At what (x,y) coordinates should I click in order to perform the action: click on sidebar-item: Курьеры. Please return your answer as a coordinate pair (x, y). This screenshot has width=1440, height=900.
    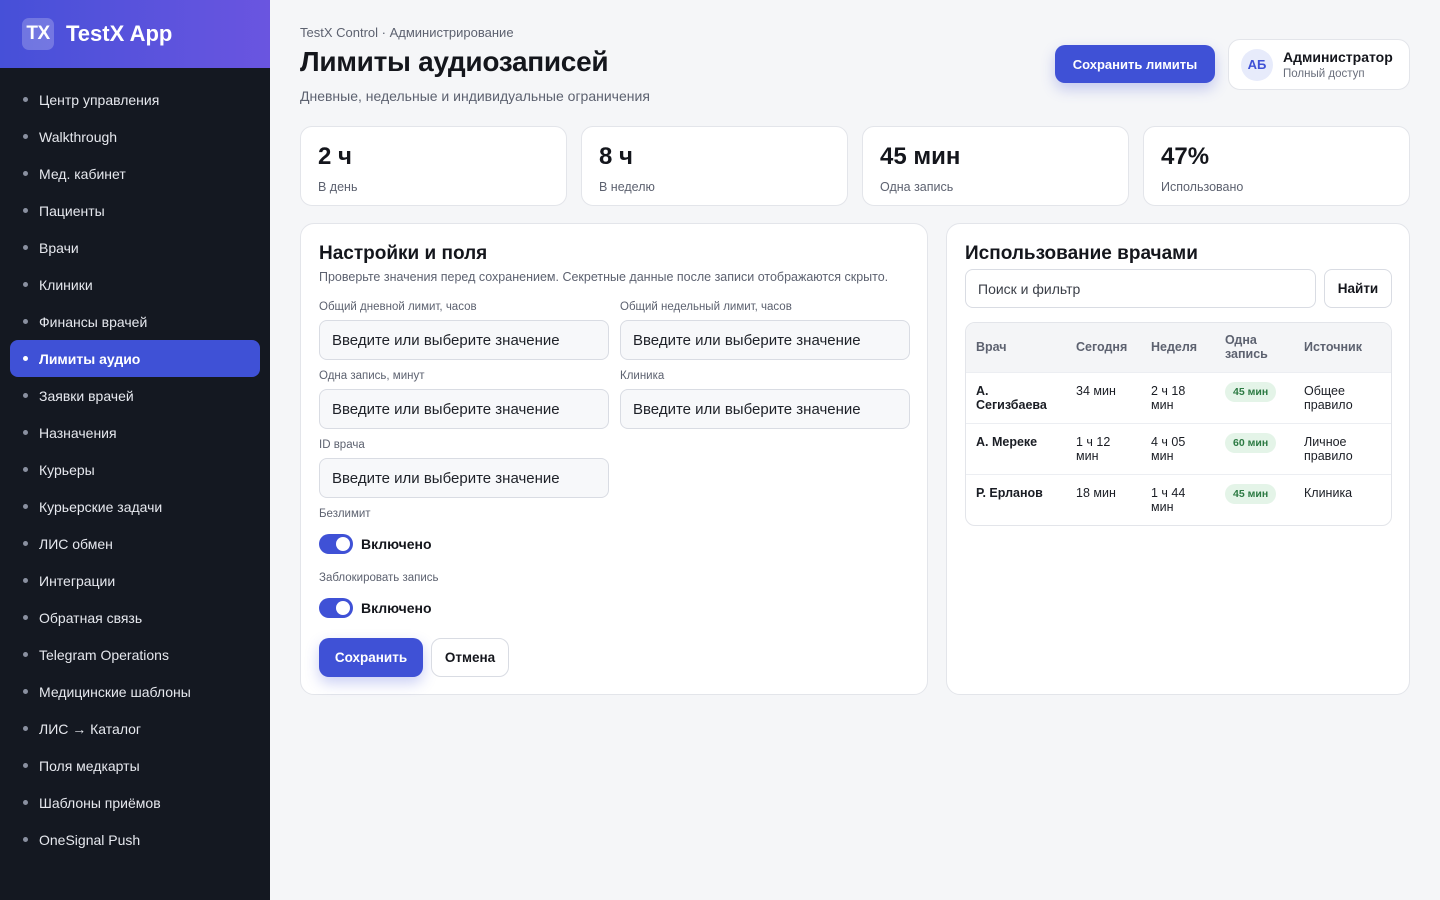
    Looking at the image, I should click on (135, 469).